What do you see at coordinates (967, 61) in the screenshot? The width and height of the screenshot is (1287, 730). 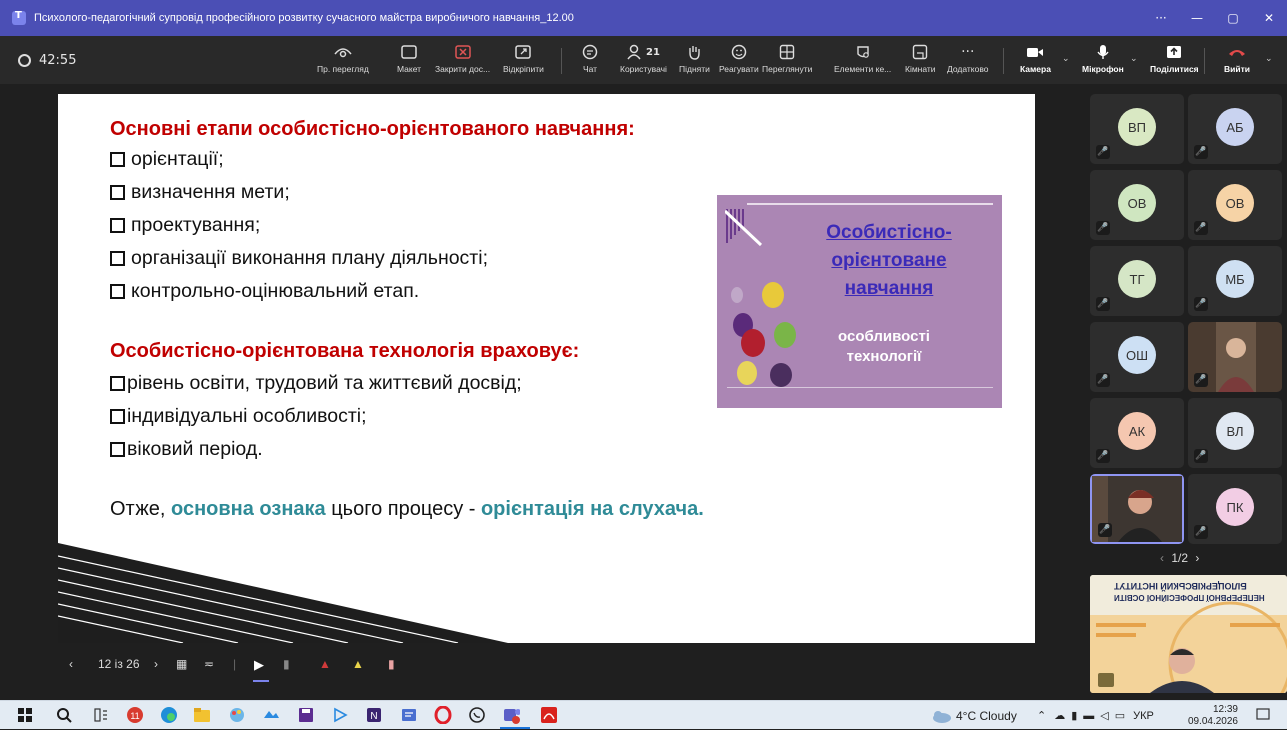 I see `more-button: ··· Додатково` at bounding box center [967, 61].